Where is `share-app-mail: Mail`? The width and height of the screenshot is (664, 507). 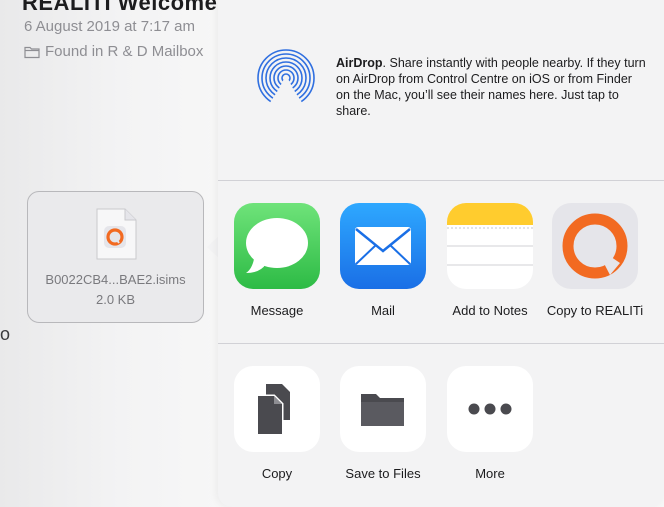
share-app-mail: Mail is located at coordinates (383, 260).